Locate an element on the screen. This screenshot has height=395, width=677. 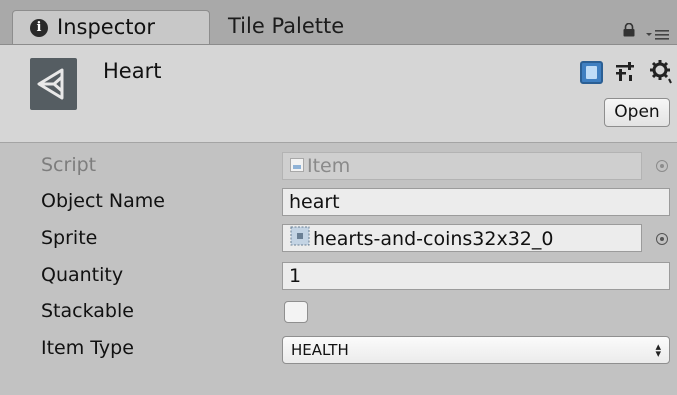
item-type-value: HEALTH is located at coordinates (320, 350).